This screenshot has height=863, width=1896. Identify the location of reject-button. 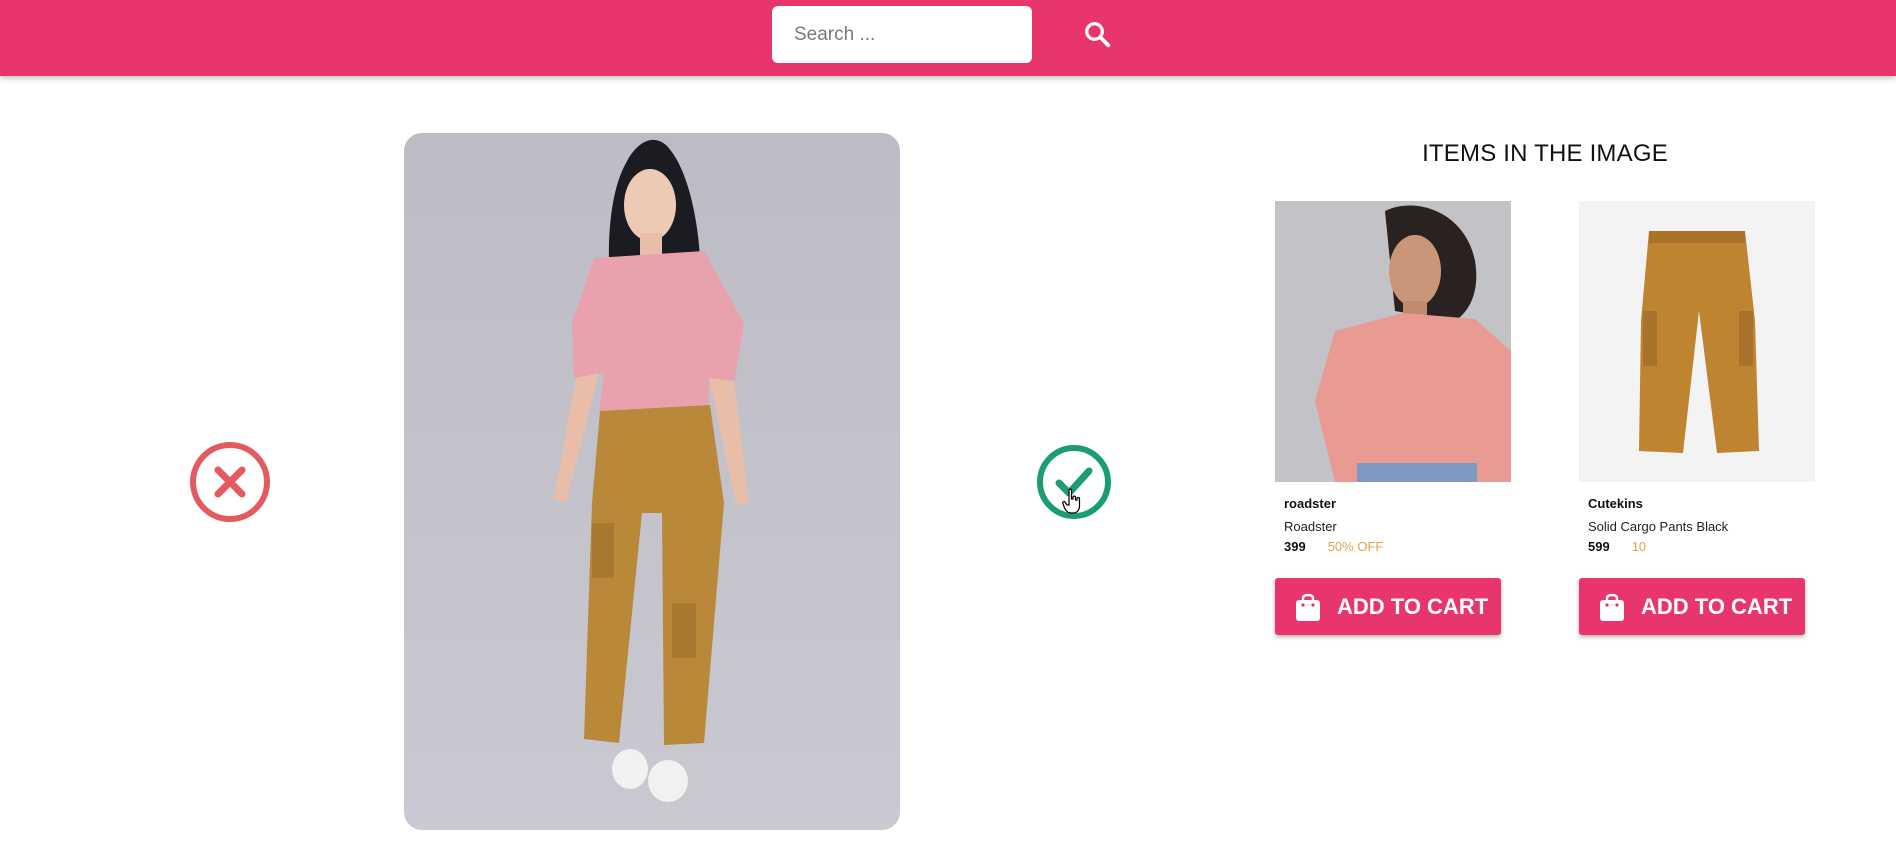
(230, 482).